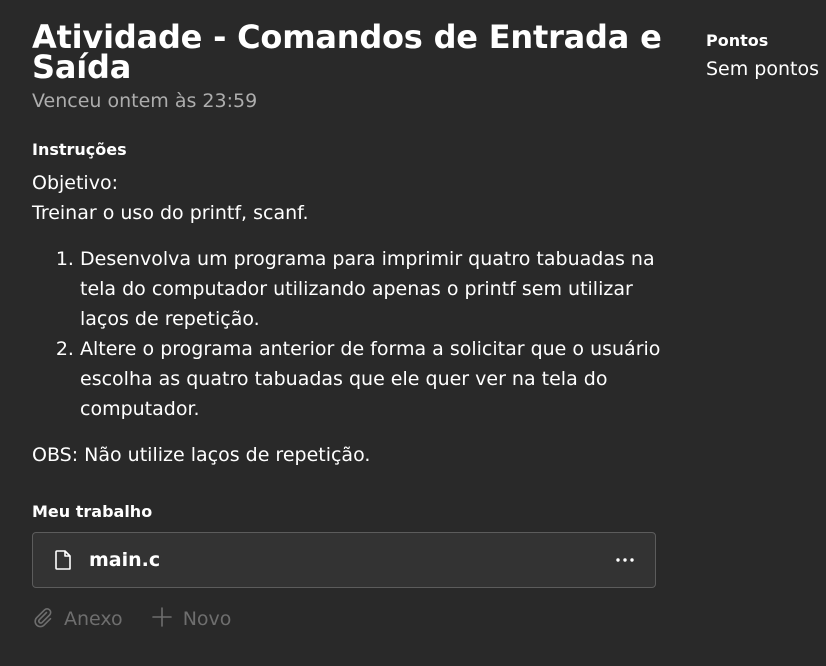 Image resolution: width=826 pixels, height=666 pixels. Describe the element at coordinates (79, 149) in the screenshot. I see `instructions-label: Instruções` at that location.